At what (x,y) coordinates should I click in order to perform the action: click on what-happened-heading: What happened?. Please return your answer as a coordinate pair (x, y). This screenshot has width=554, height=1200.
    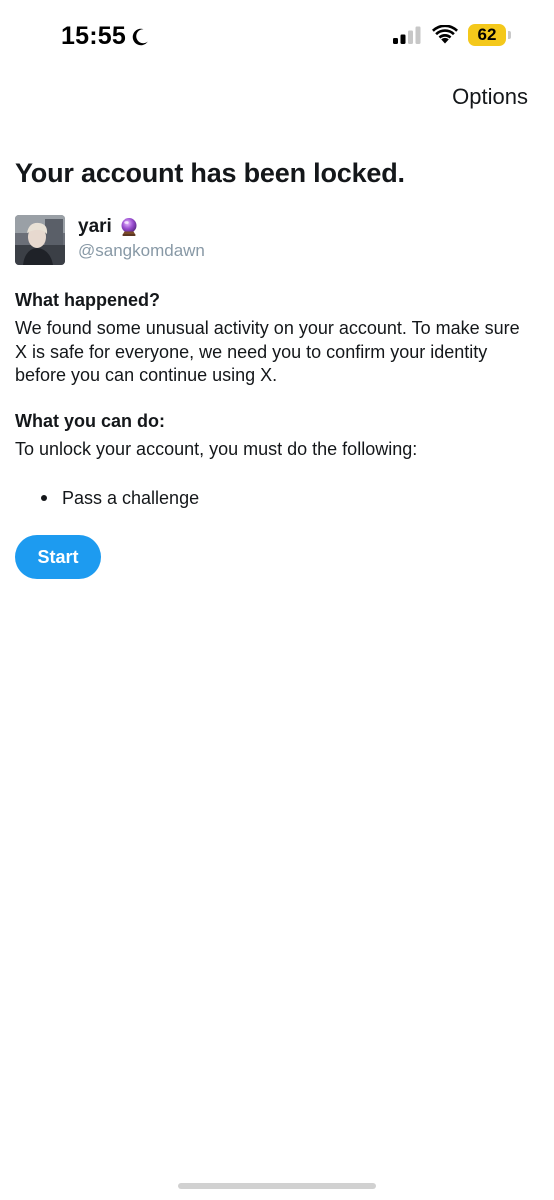
    Looking at the image, I should click on (87, 300).